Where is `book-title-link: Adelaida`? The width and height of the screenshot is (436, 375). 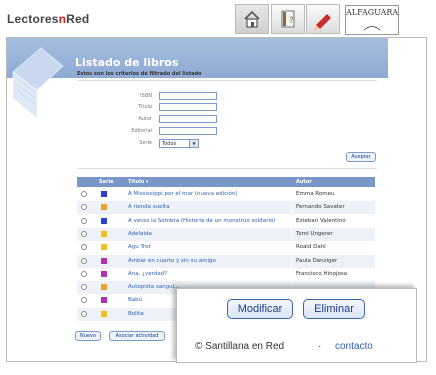 book-title-link: Adelaida is located at coordinates (140, 234).